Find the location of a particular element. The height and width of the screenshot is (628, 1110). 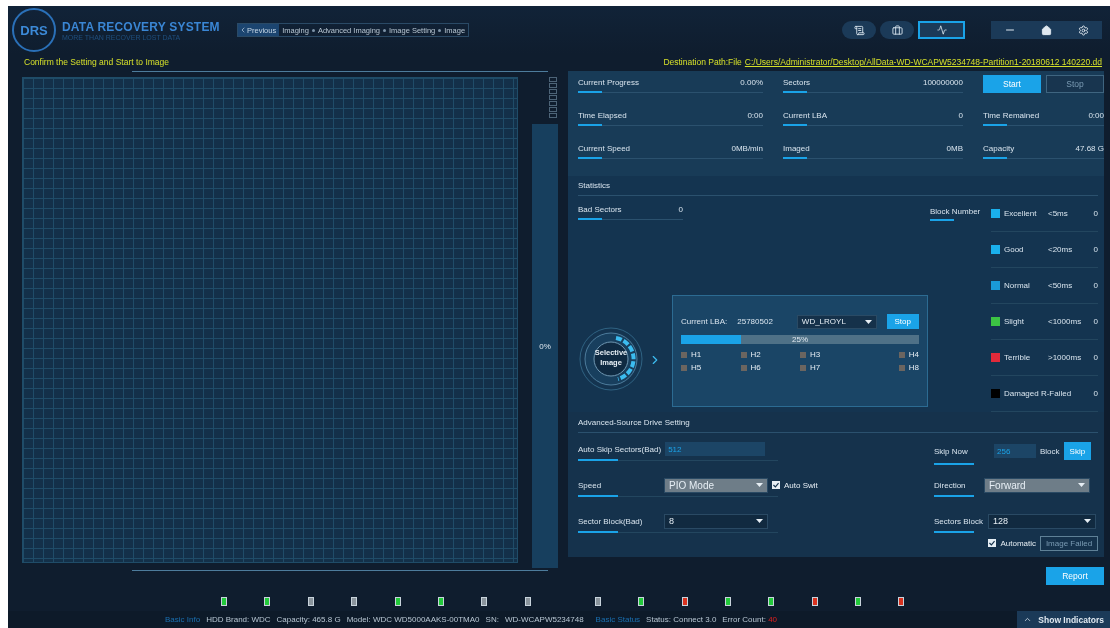

stat-value: 100000000 is located at coordinates (942, 82).